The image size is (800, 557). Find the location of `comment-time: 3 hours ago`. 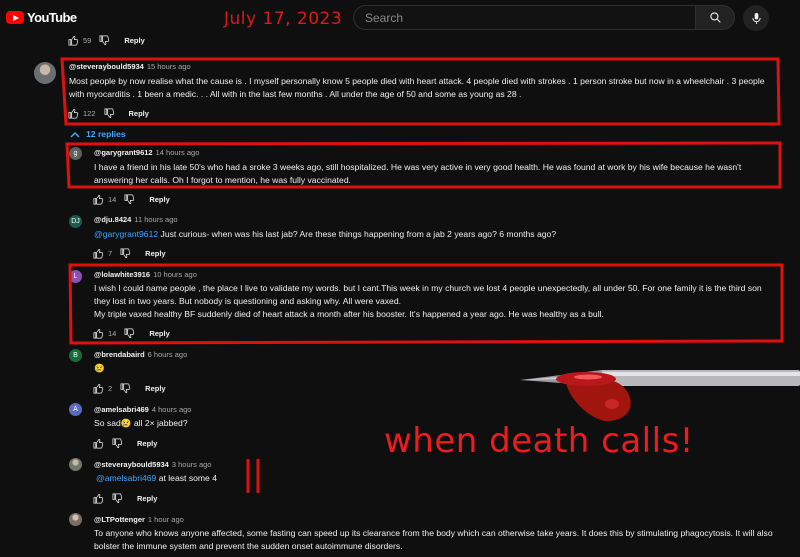

comment-time: 3 hours ago is located at coordinates (192, 464).